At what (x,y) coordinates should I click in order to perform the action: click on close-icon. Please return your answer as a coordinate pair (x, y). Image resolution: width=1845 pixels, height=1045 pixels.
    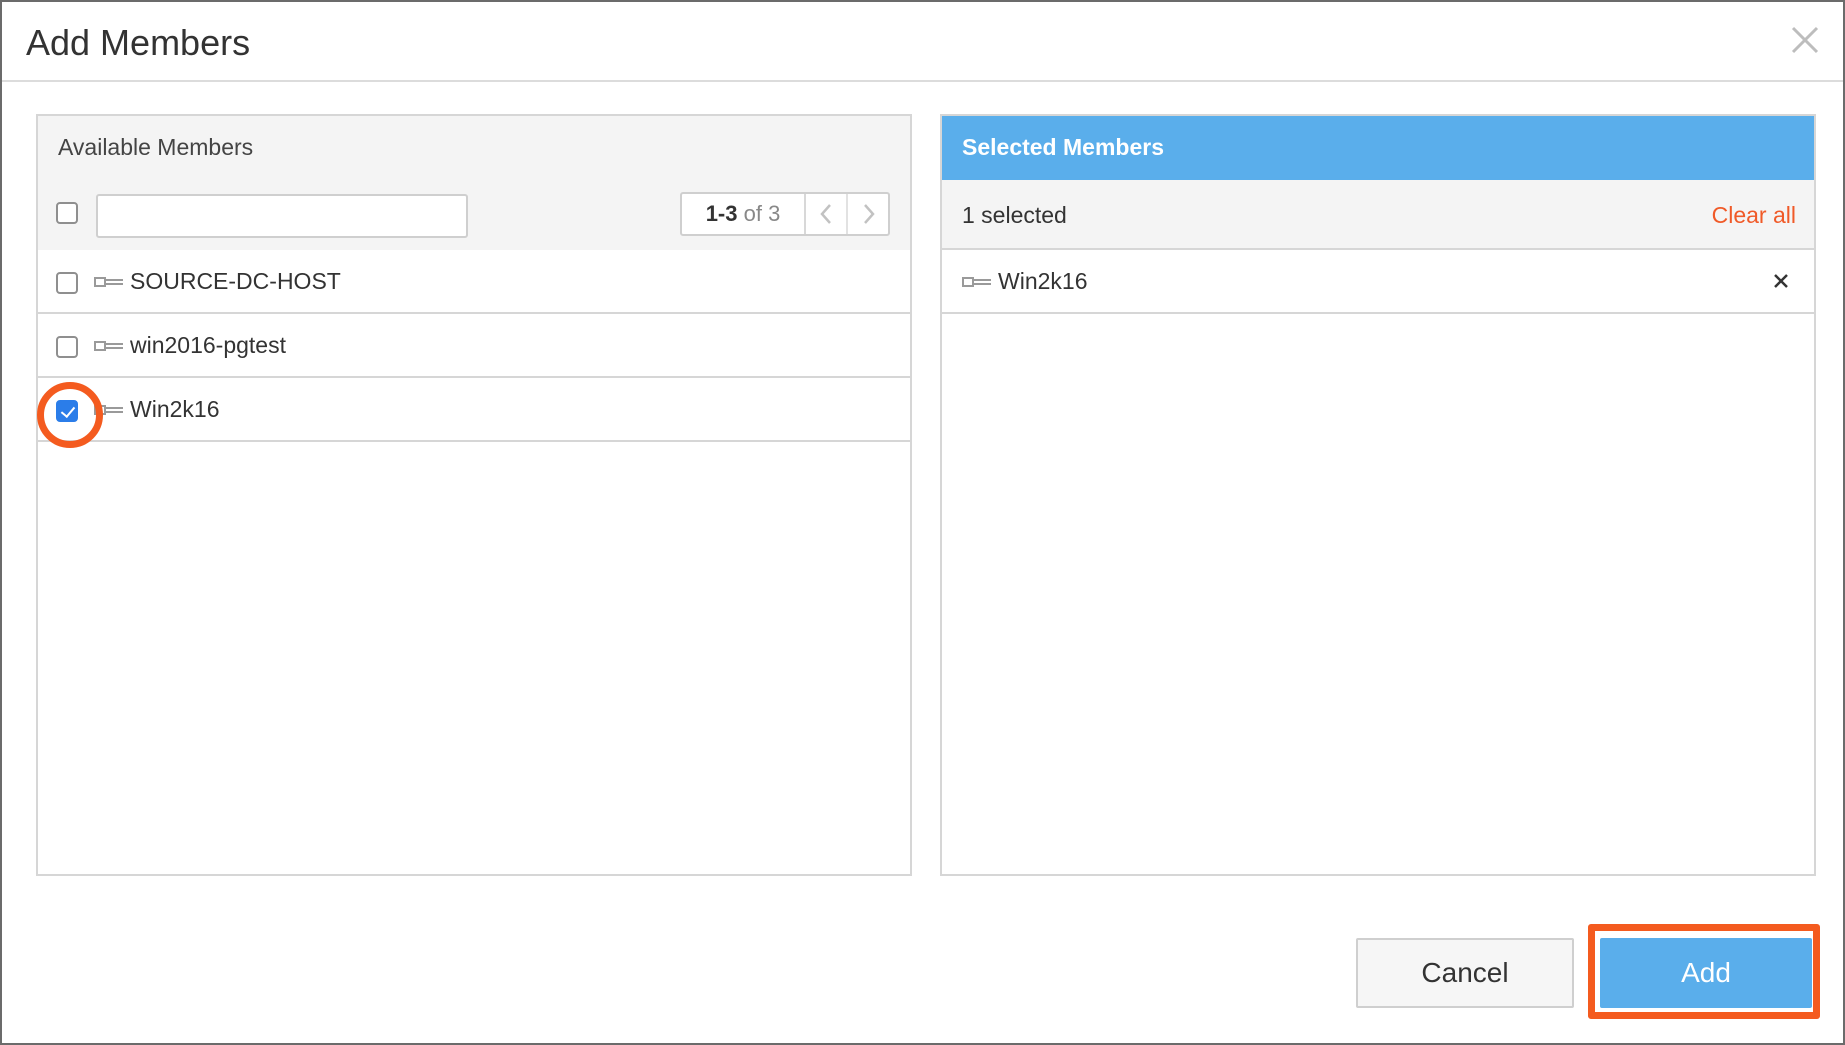
    Looking at the image, I should click on (1805, 40).